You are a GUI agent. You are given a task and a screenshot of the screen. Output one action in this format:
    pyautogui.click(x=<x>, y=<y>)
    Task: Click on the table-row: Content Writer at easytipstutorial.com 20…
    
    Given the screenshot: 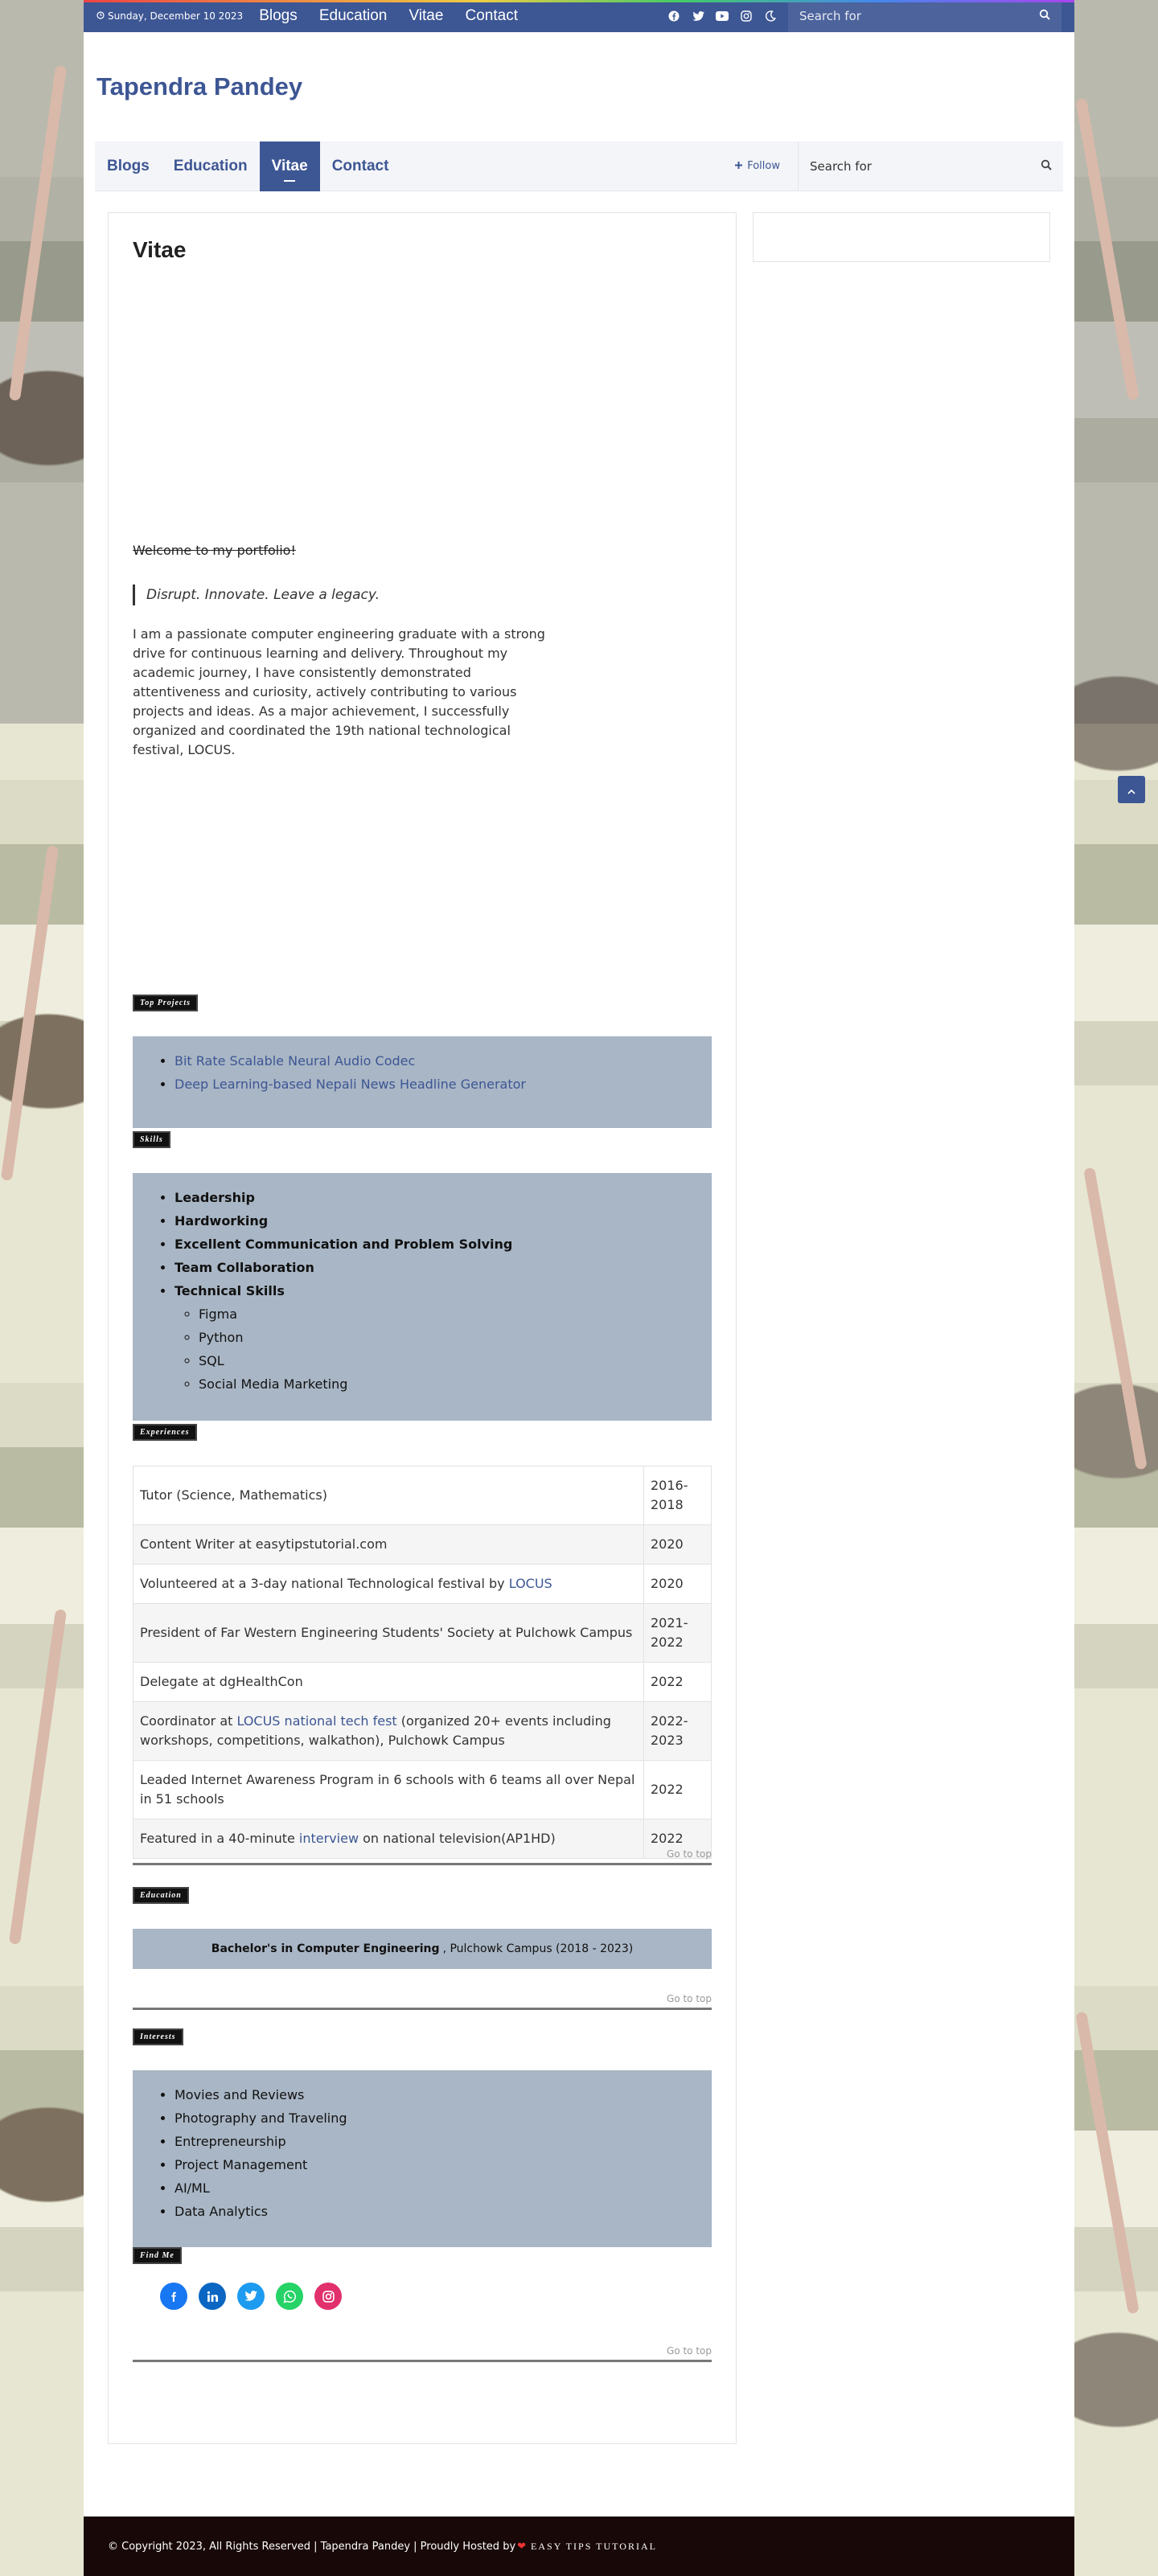 What is the action you would take?
    pyautogui.click(x=422, y=1544)
    